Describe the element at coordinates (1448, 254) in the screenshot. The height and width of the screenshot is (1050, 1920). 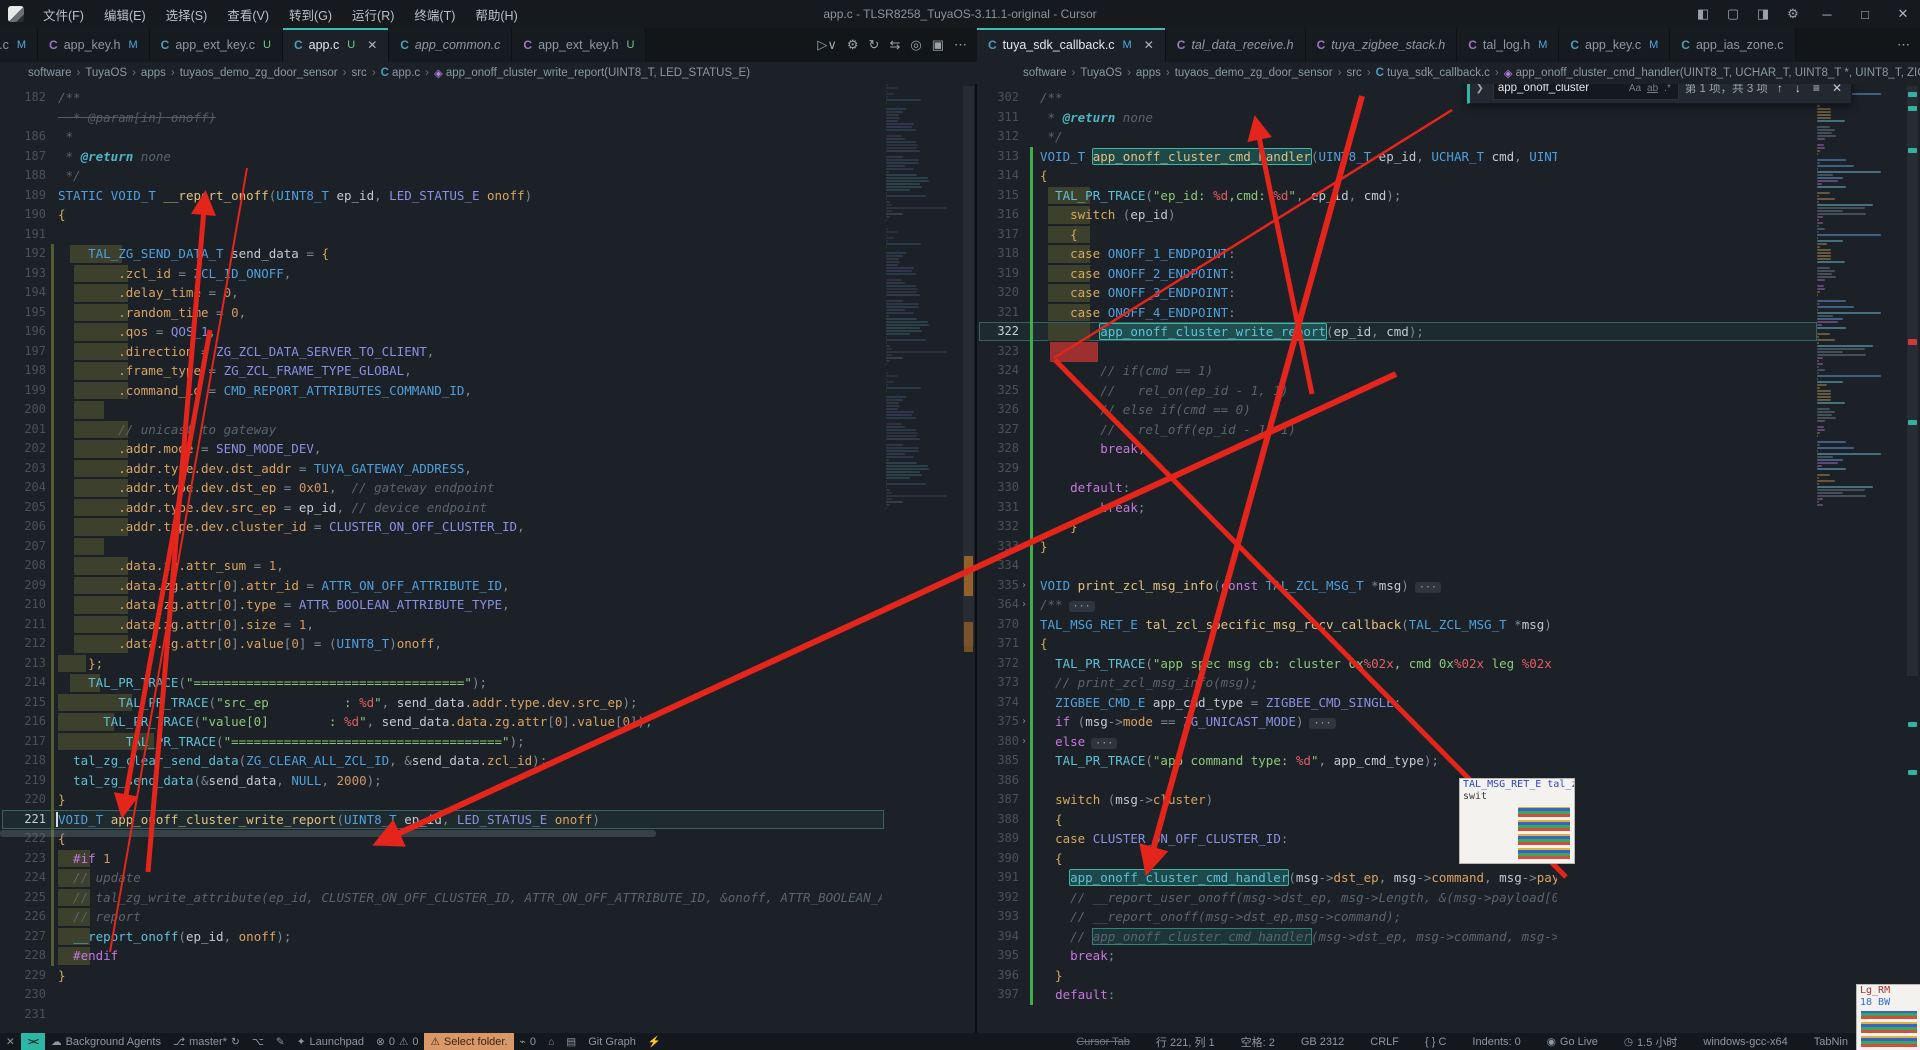
I see `code-line: 318 case ONOFF_1_ENDPOINT:` at that location.